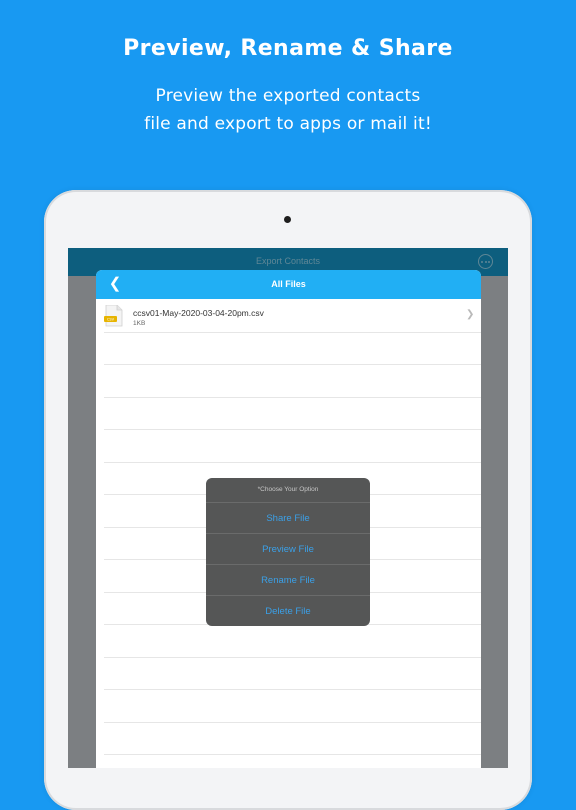 This screenshot has height=810, width=576. What do you see at coordinates (485, 261) in the screenshot?
I see `more-icon` at bounding box center [485, 261].